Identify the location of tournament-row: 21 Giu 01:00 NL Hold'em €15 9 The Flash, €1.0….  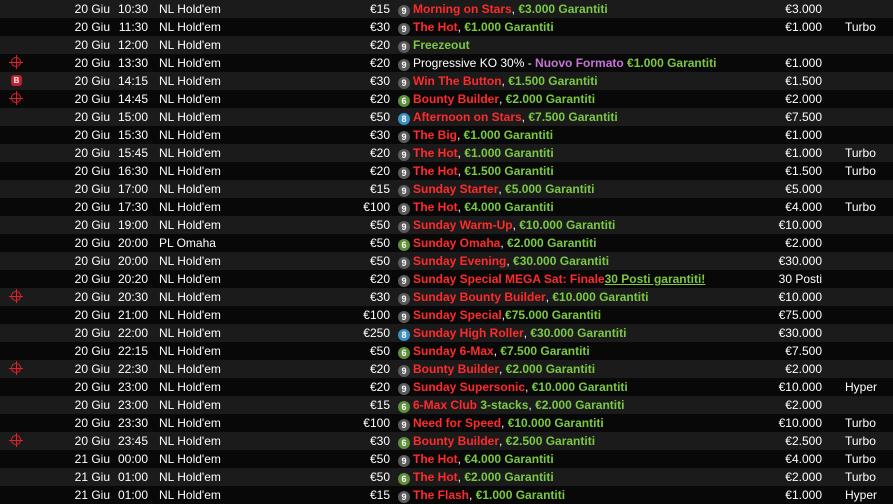
(446, 495).